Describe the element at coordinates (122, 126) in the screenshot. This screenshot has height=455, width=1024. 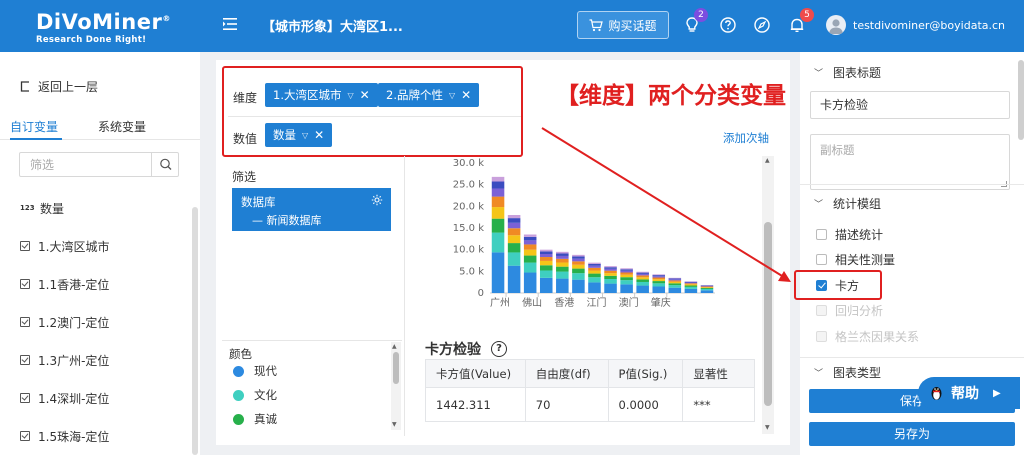
I see `tab-system-variables: 系统变量` at that location.